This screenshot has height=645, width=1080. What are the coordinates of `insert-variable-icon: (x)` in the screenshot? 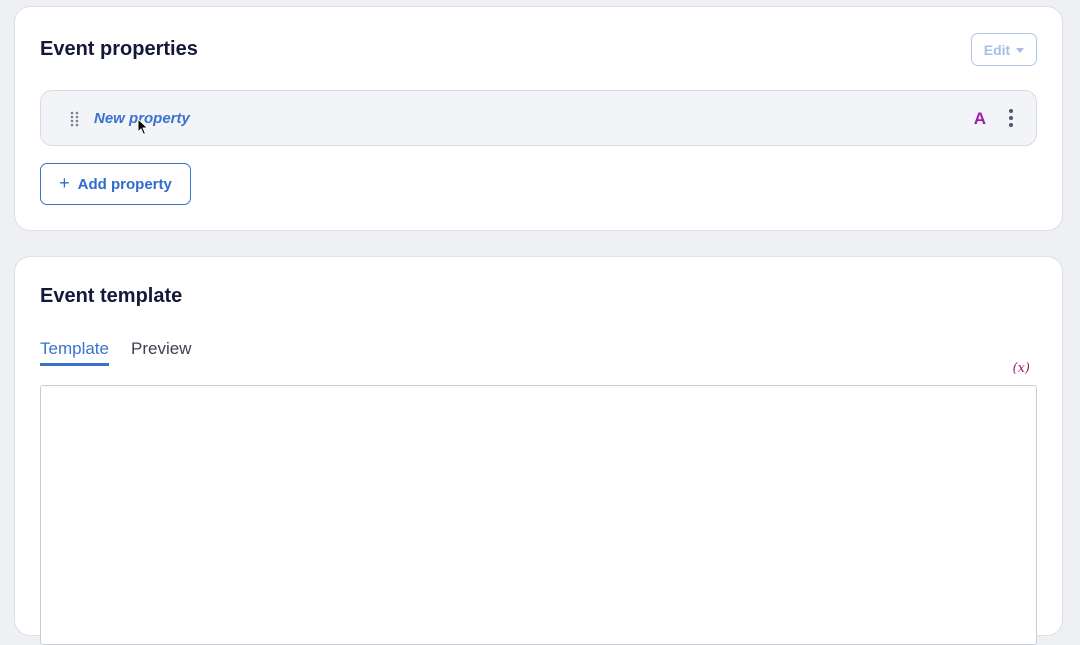 It's located at (1021, 368).